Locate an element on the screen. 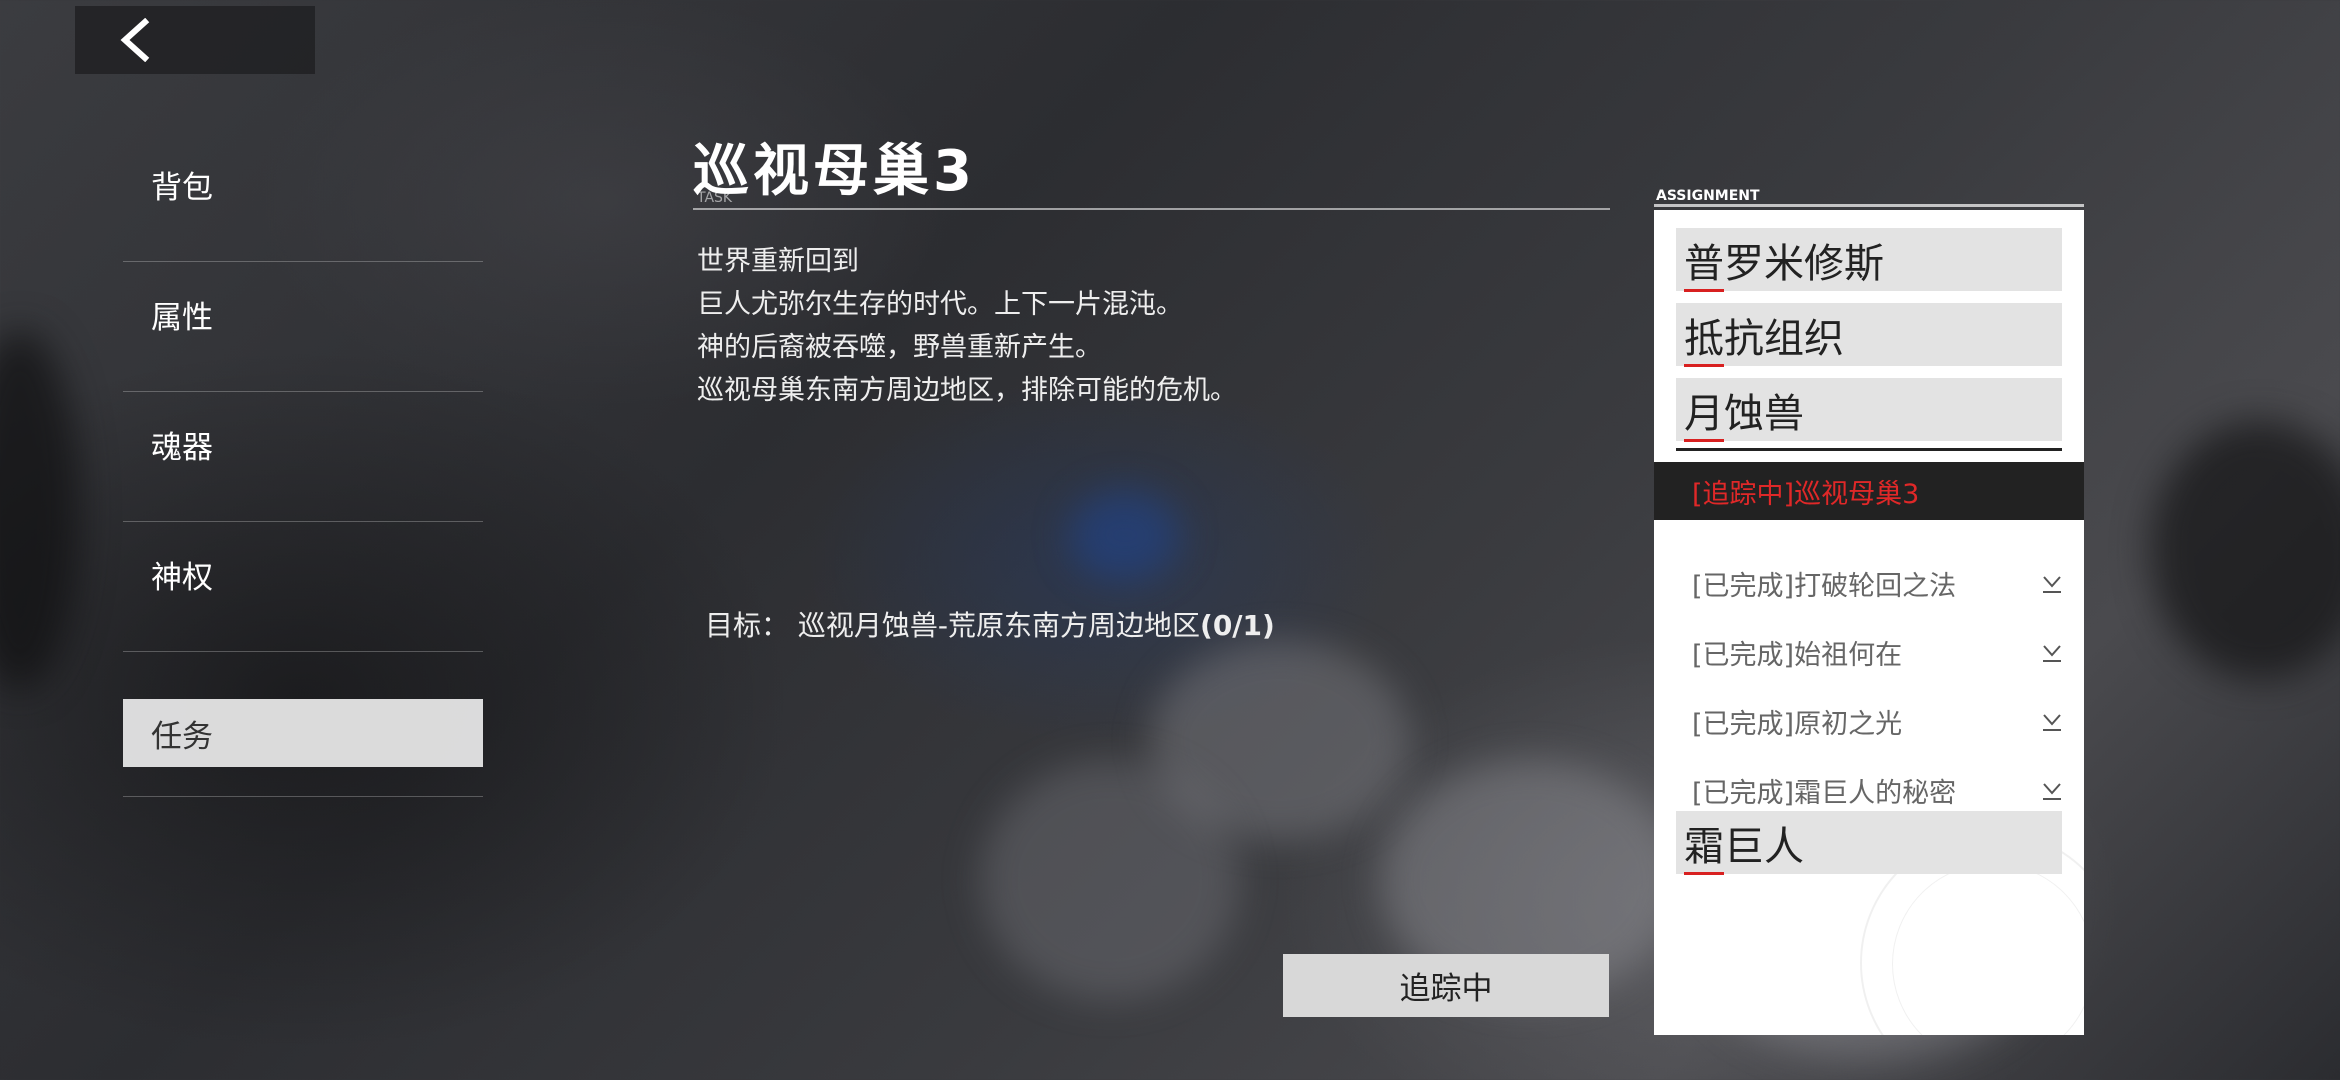 The image size is (2340, 1080). back-chevron-icon is located at coordinates (135, 40).